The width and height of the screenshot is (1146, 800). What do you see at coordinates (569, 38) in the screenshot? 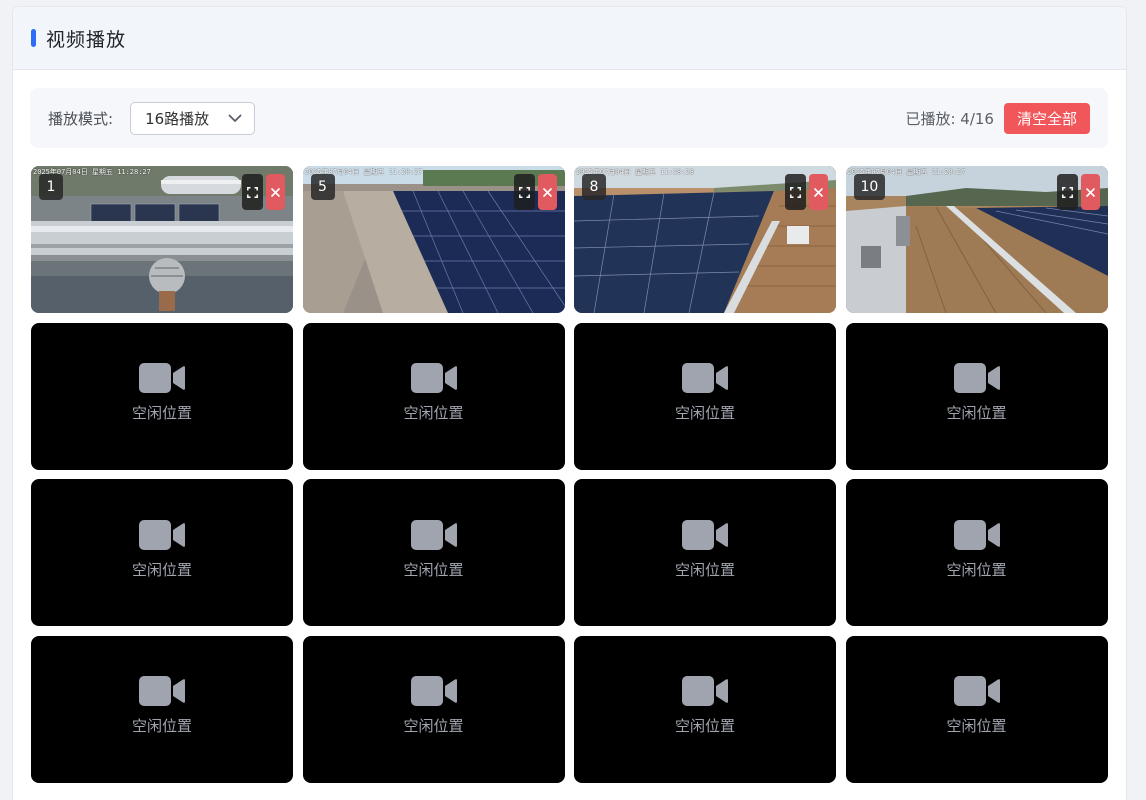
I see `panel-header: 视频播放` at bounding box center [569, 38].